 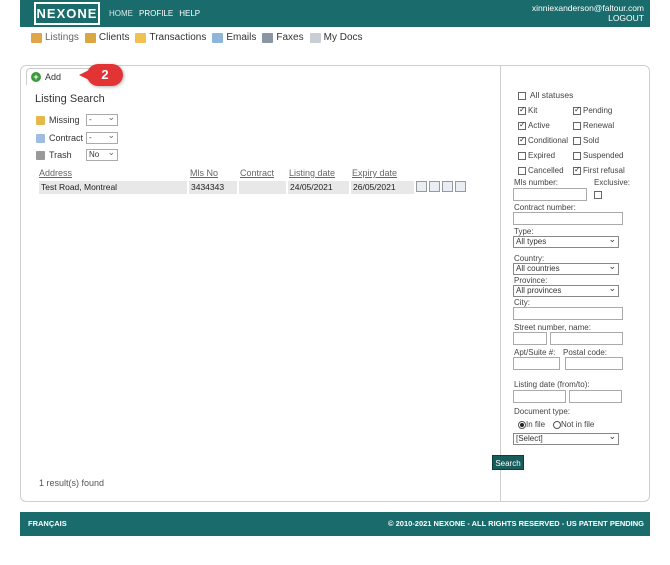 I want to click on province-label: Province:, so click(x=531, y=280).